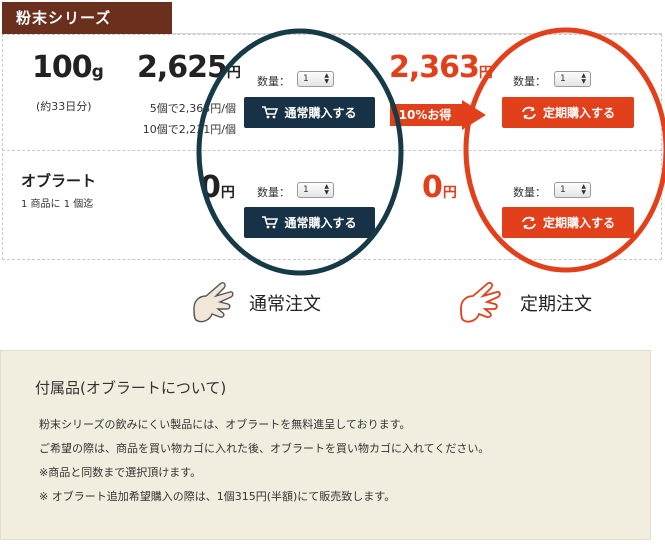 This screenshot has height=548, width=665. I want to click on normal-price-unit: 円, so click(233, 73).